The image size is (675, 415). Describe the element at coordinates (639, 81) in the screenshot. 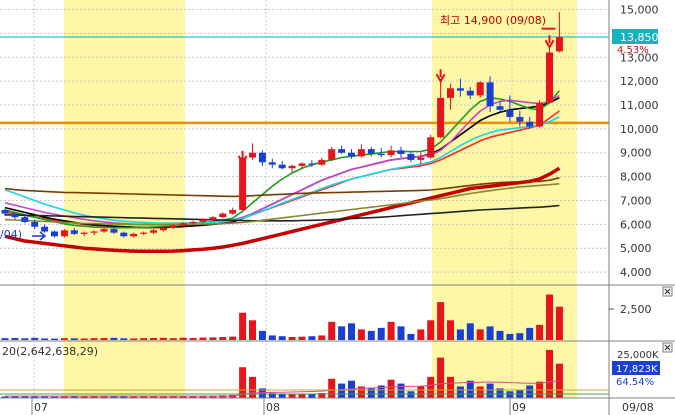

I see `price-tick-label: 12,000` at that location.